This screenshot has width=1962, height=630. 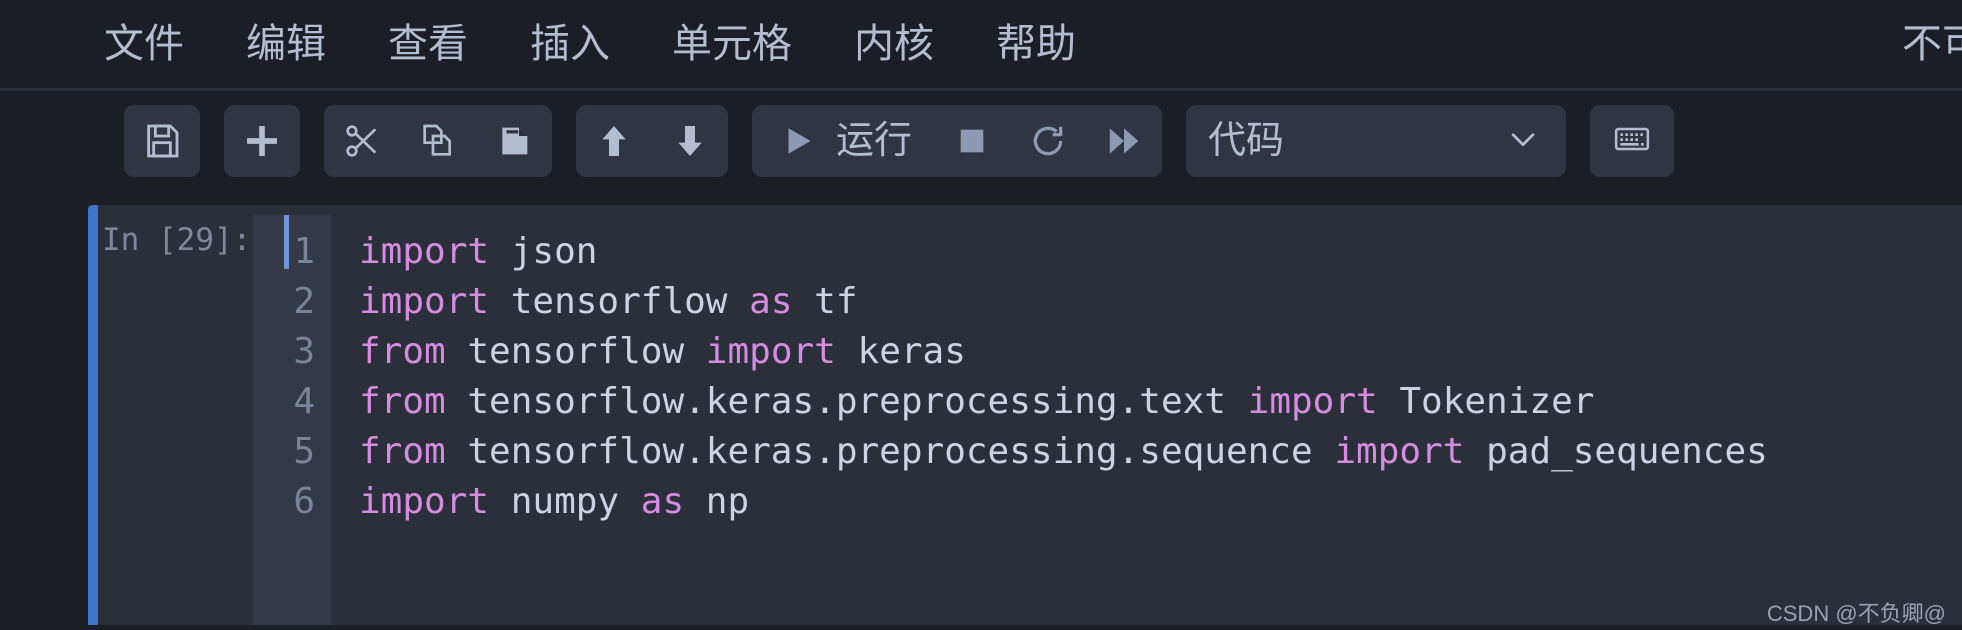 What do you see at coordinates (144, 44) in the screenshot?
I see `menu-item-file: 文件` at bounding box center [144, 44].